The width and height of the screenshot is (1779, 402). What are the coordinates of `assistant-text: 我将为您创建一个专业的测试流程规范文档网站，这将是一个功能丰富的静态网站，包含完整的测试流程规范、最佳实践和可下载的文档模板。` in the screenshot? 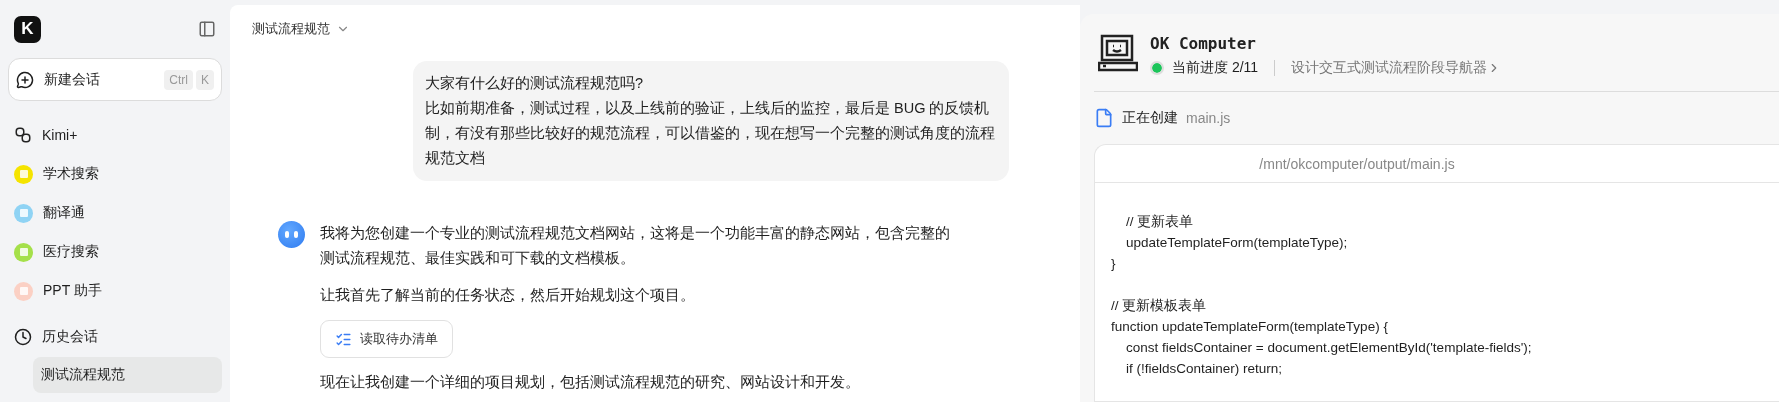 It's located at (635, 246).